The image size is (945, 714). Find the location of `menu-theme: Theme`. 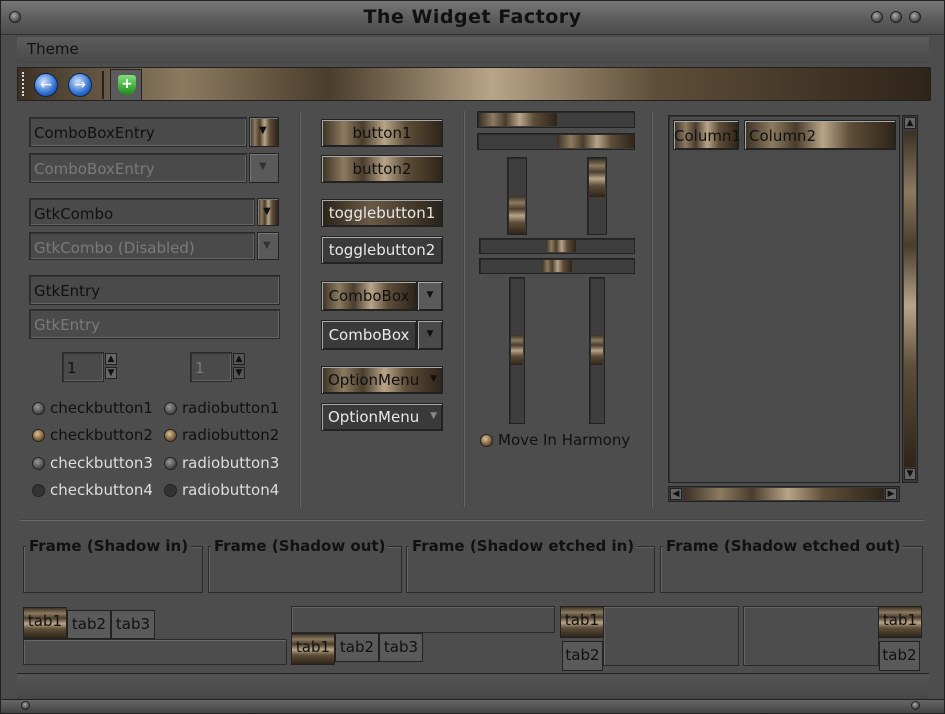

menu-theme: Theme is located at coordinates (53, 49).